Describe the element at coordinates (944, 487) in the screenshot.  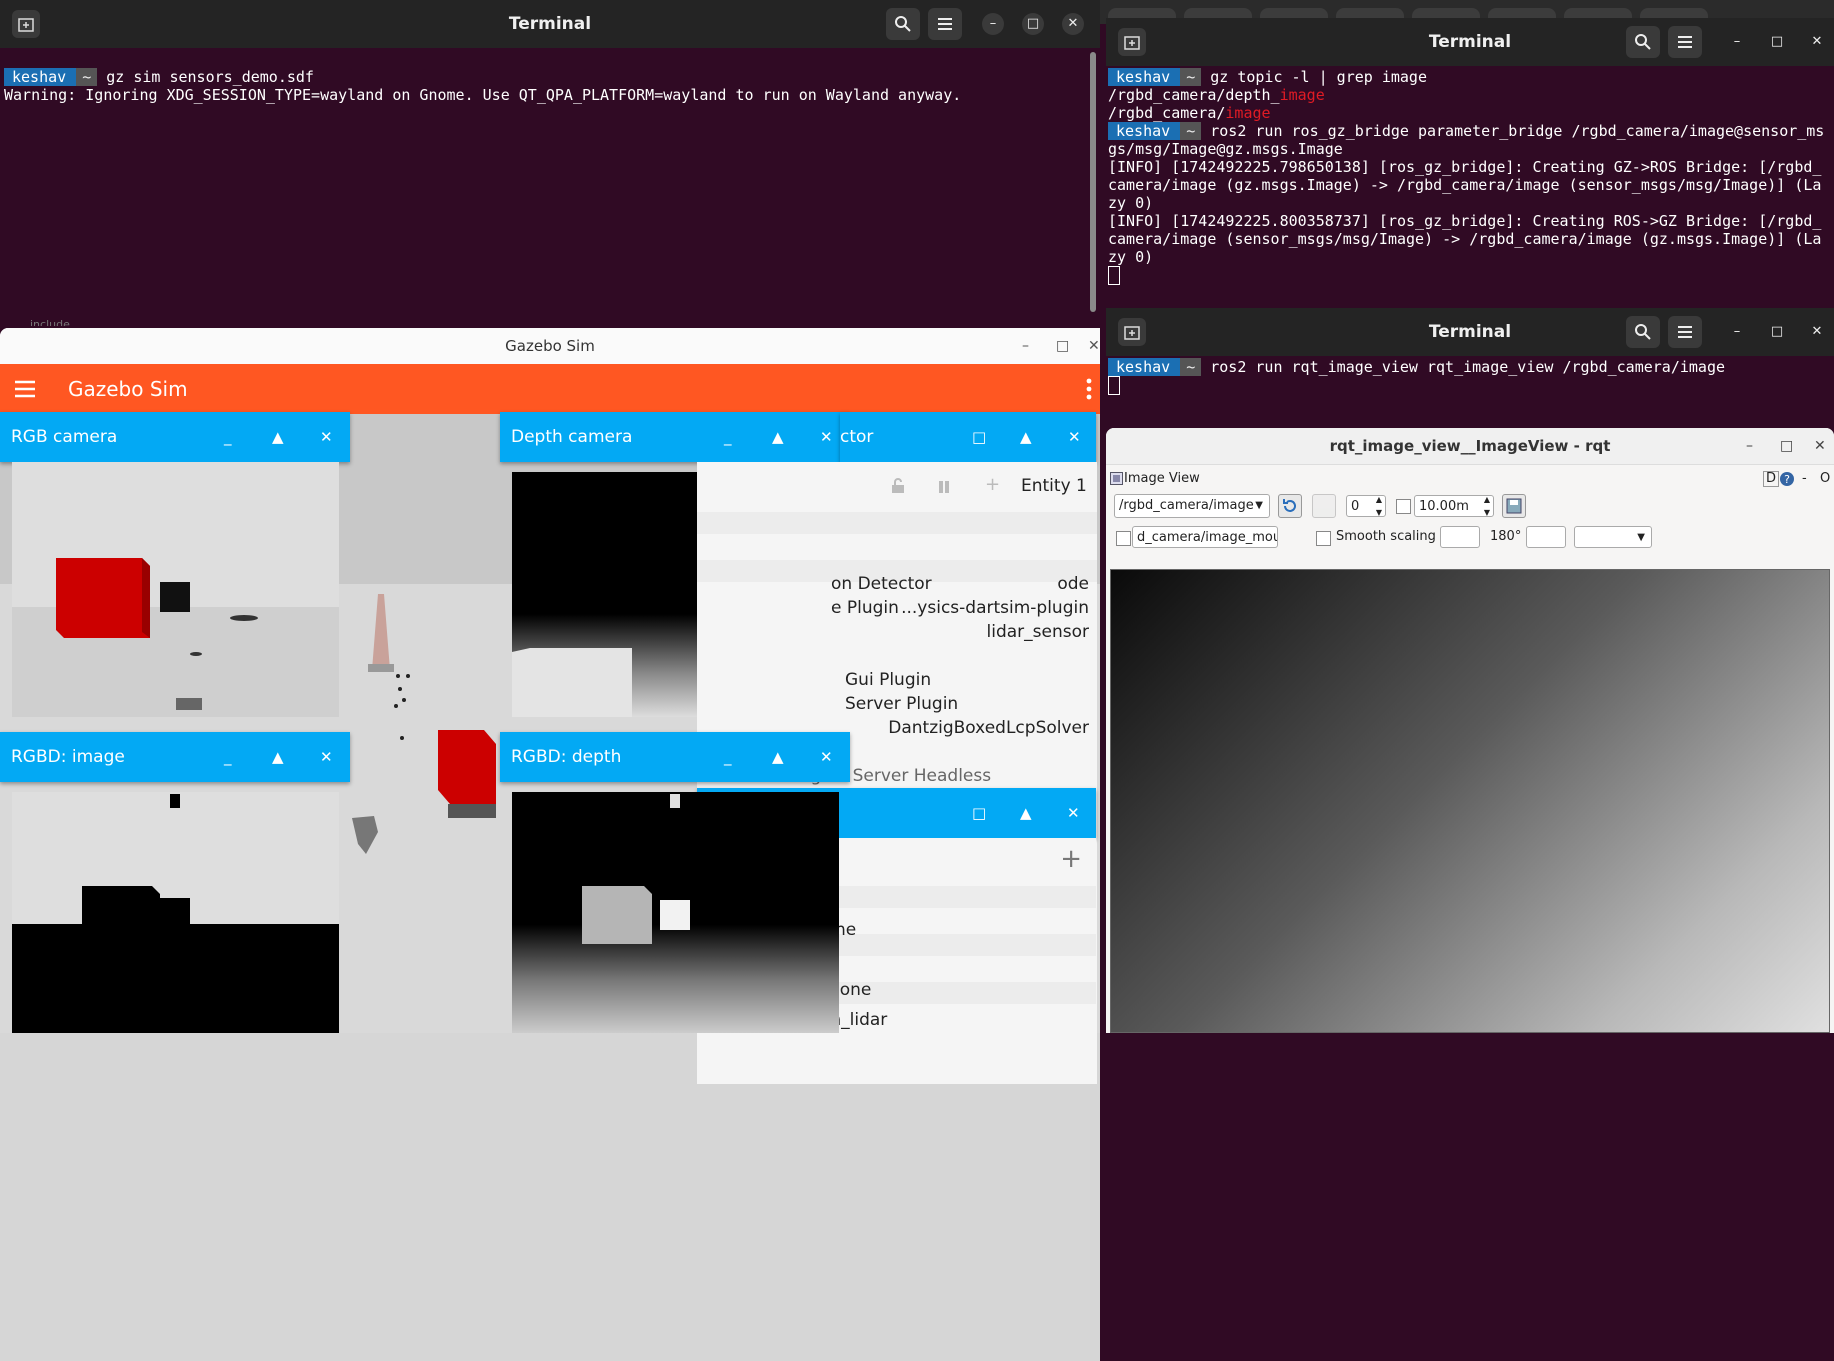
I see `pause-icon` at that location.